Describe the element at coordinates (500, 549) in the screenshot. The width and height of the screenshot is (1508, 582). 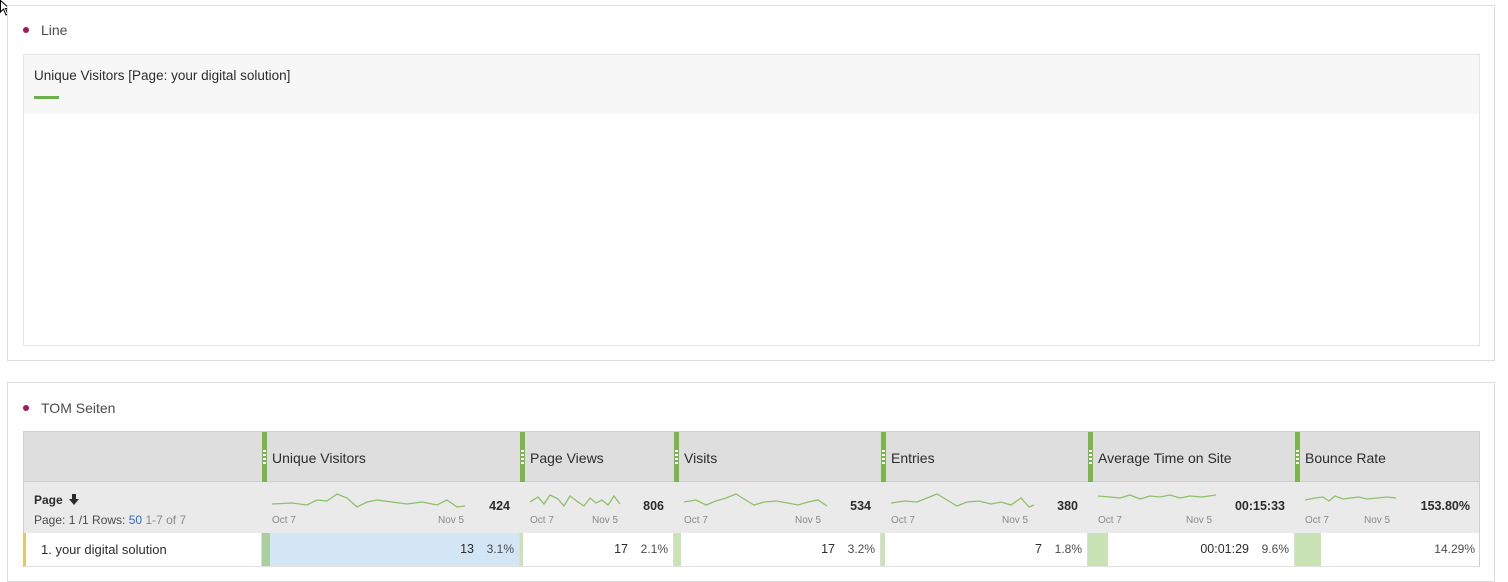
I see `cell-percent: 3.1%` at that location.